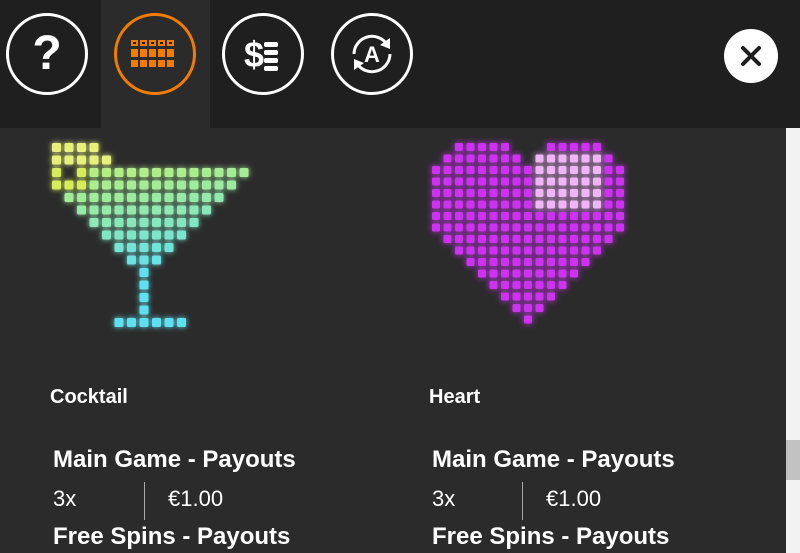  Describe the element at coordinates (793, 340) in the screenshot. I see `scrollbar-track` at that location.